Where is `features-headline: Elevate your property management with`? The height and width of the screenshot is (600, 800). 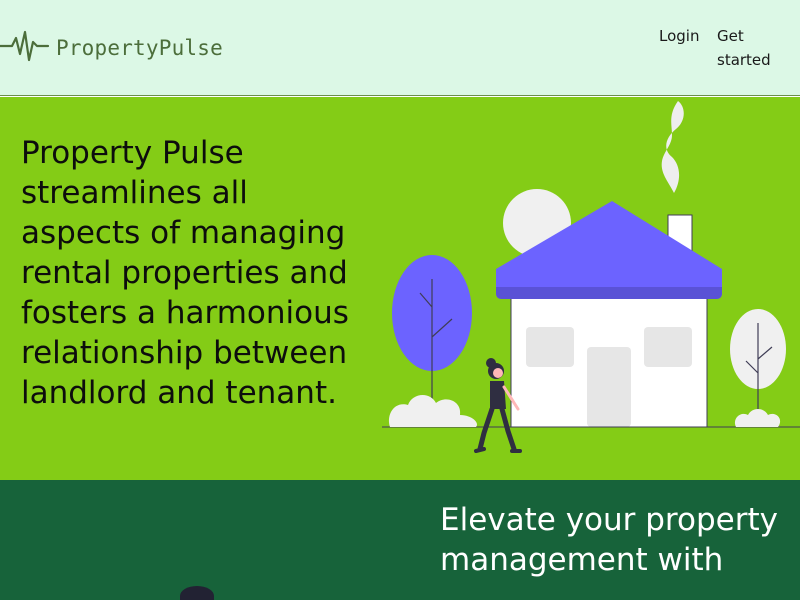
features-headline: Elevate your property management with is located at coordinates (609, 540).